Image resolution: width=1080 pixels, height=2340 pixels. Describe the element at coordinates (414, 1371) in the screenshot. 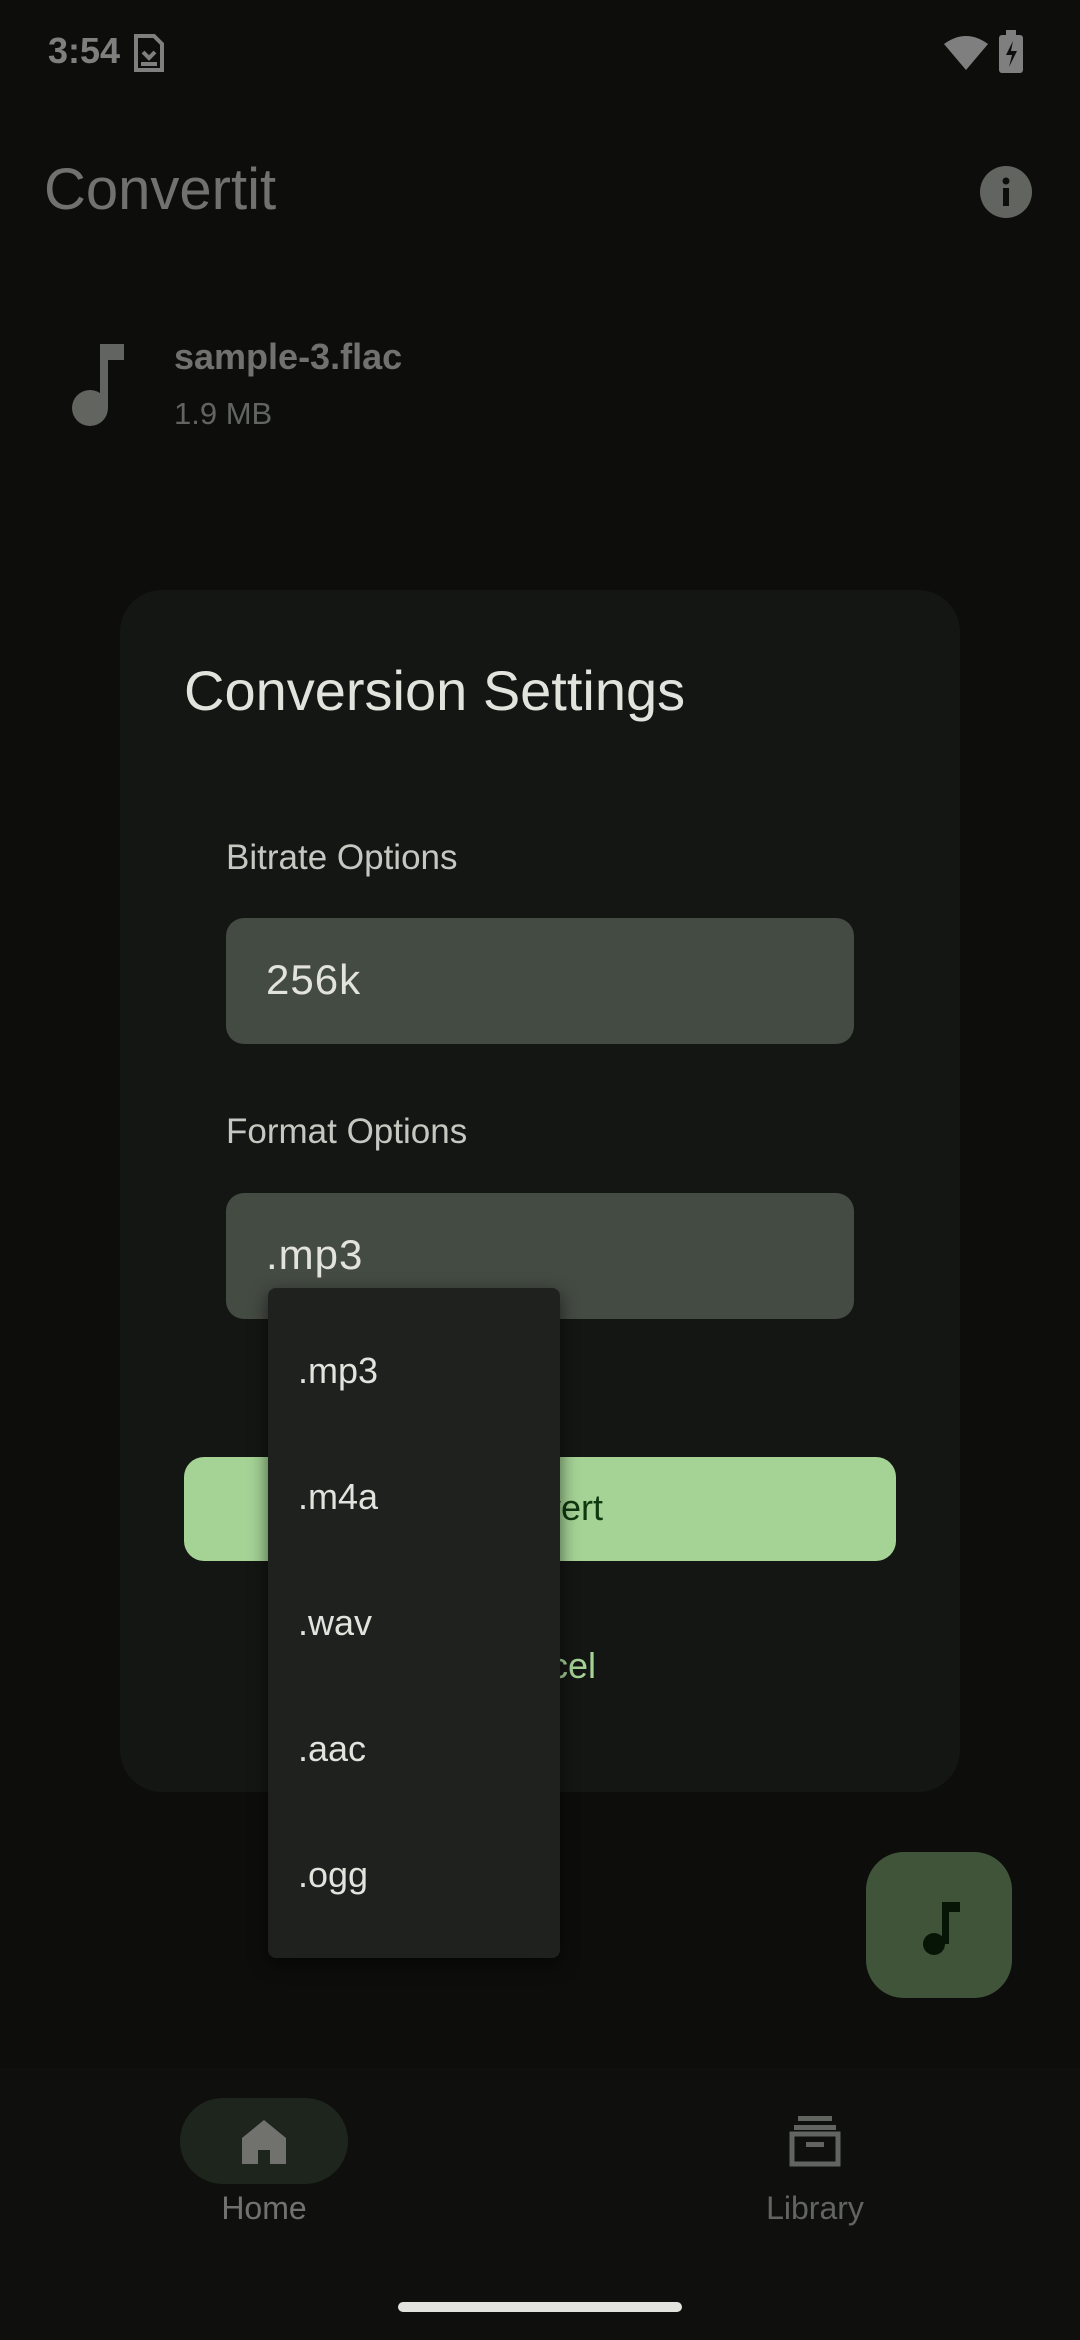

I see `menu-item-mp3: .mp3` at that location.